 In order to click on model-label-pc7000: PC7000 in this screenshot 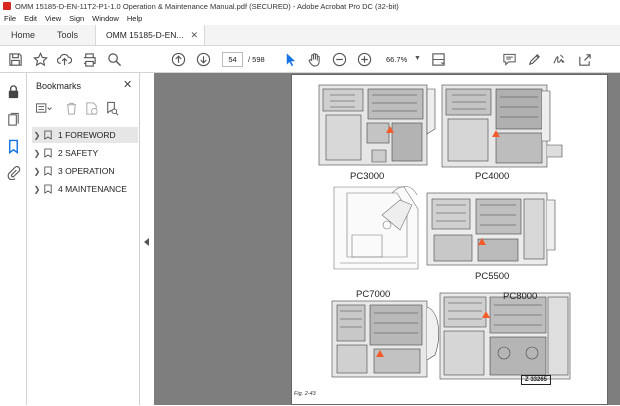, I will do `click(373, 294)`.